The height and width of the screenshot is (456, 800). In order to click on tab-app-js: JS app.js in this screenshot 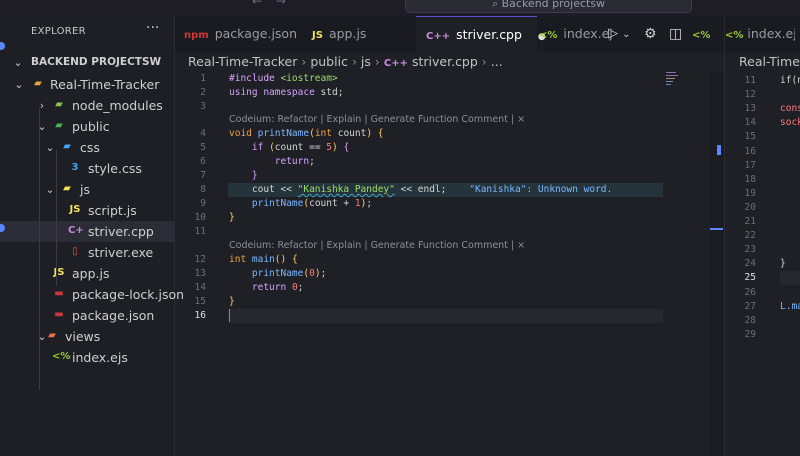, I will do `click(359, 34)`.